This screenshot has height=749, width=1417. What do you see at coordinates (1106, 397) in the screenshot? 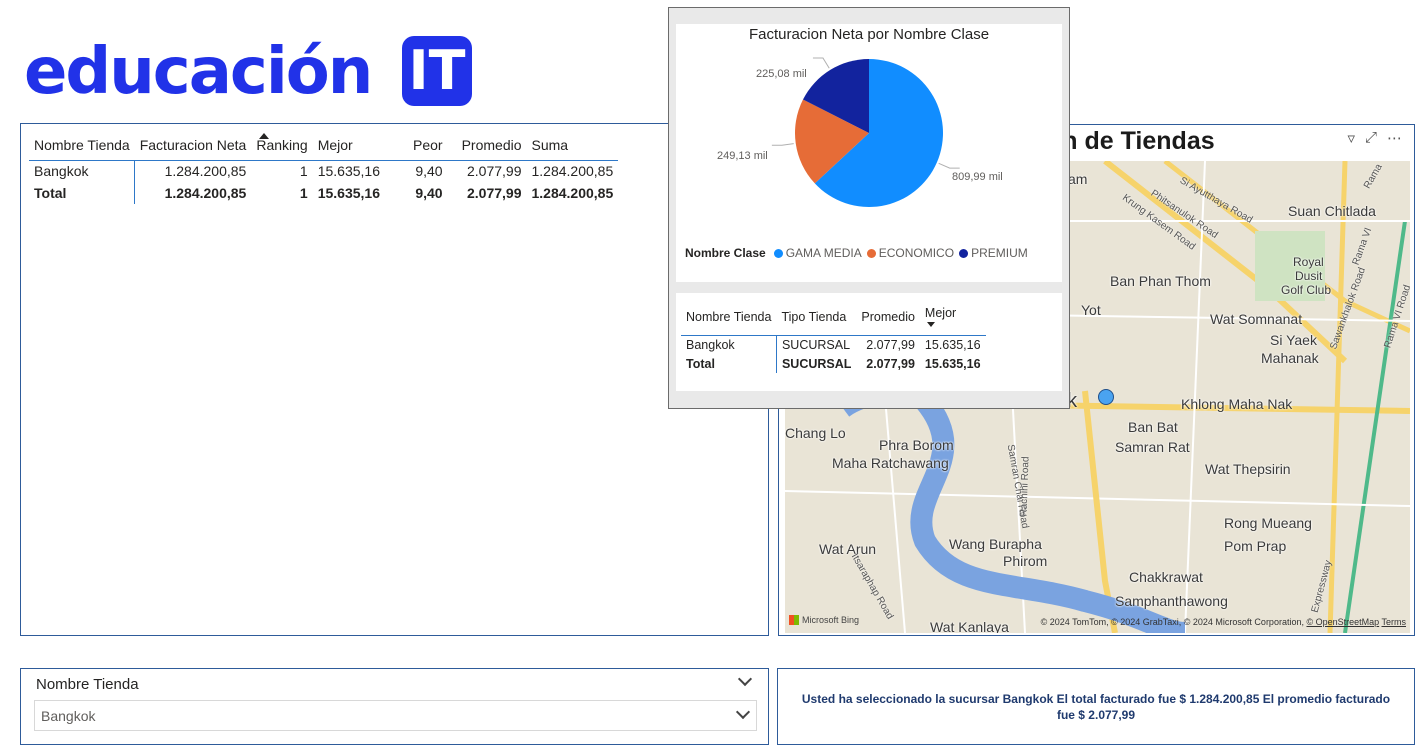
I see `store-location-pin` at bounding box center [1106, 397].